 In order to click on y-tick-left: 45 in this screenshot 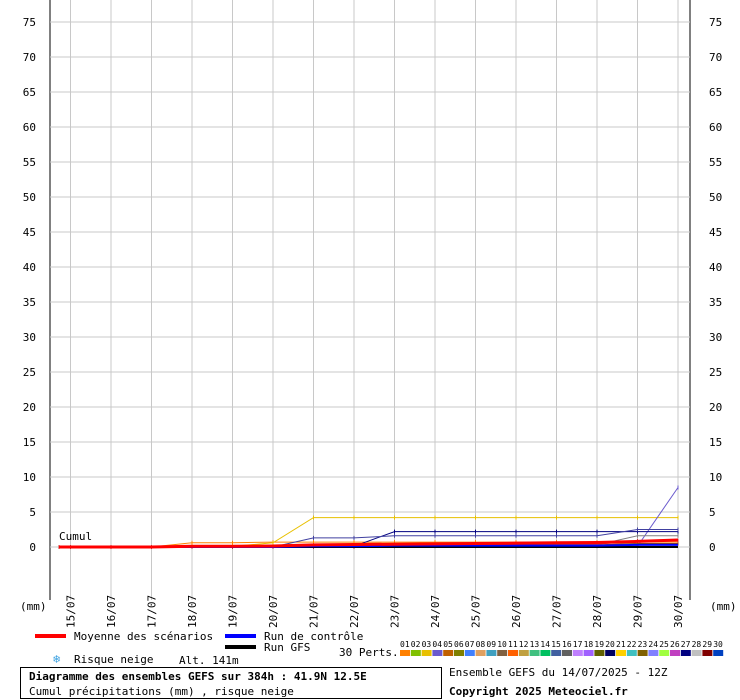, I will do `click(29, 232)`.